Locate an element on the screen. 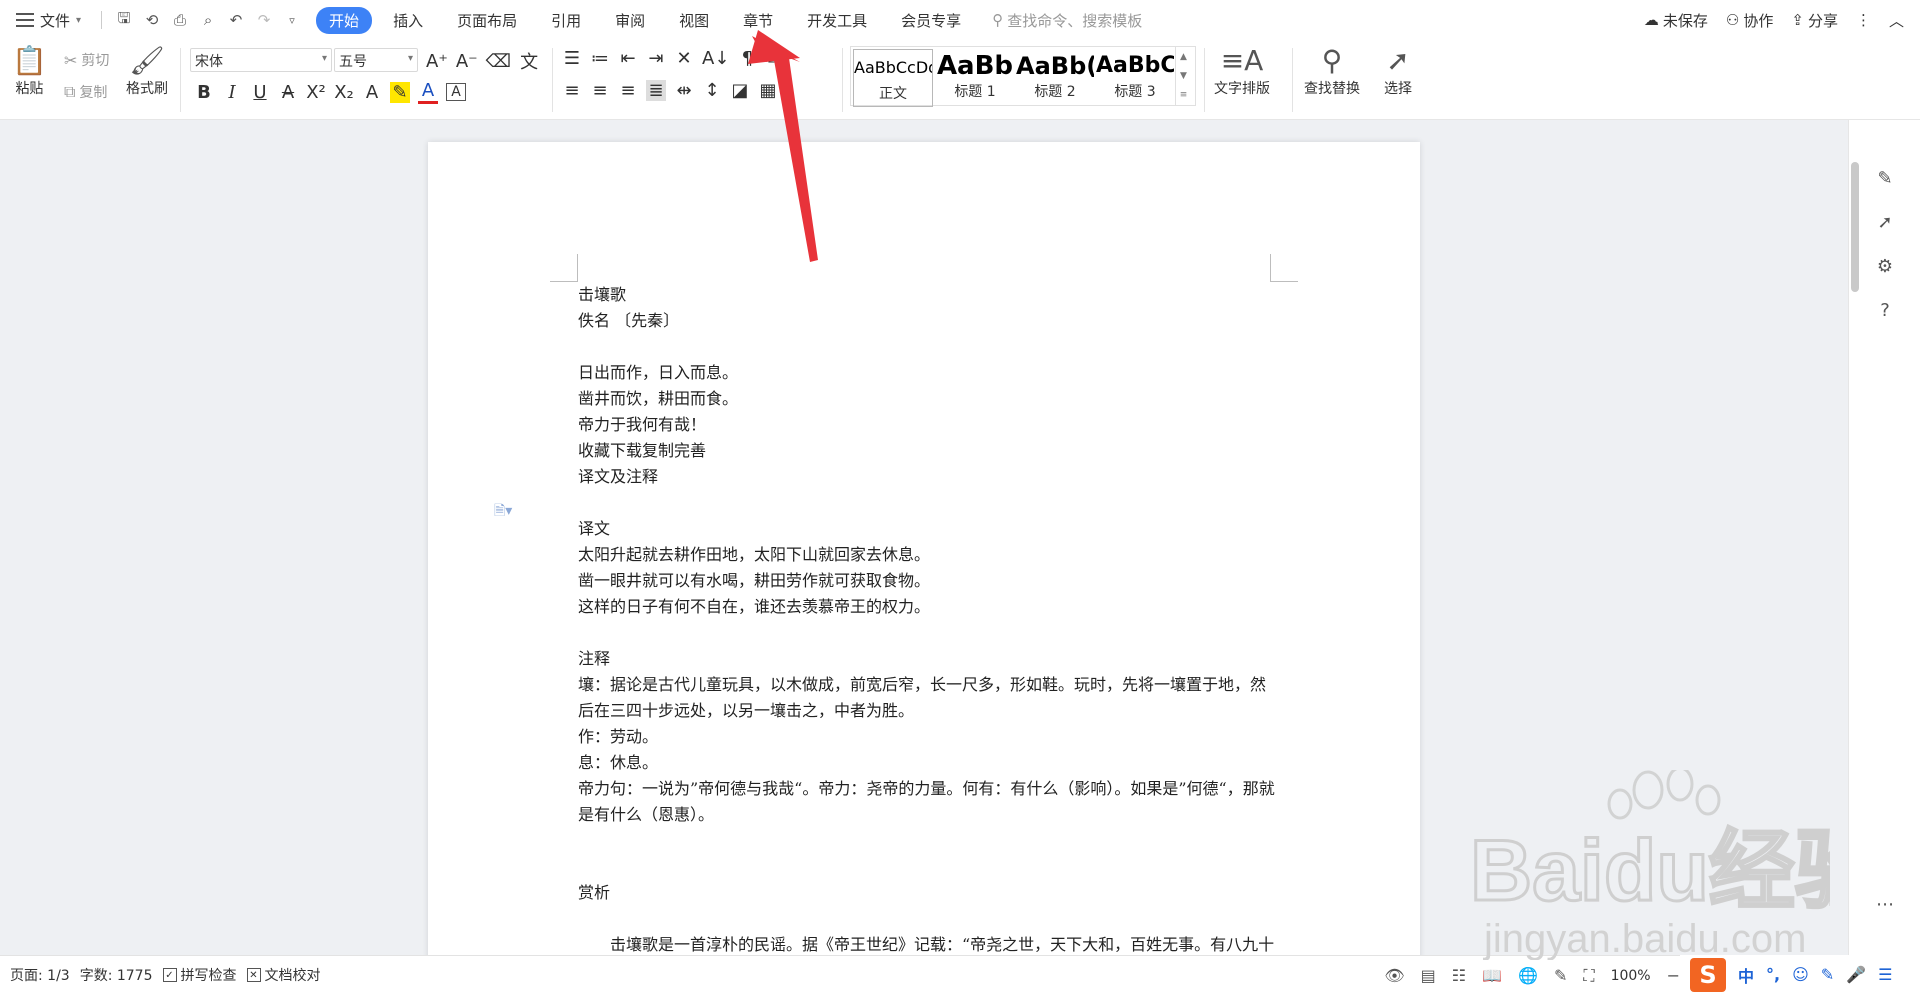 This screenshot has height=994, width=1920. save-icon: 🖫 is located at coordinates (124, 20).